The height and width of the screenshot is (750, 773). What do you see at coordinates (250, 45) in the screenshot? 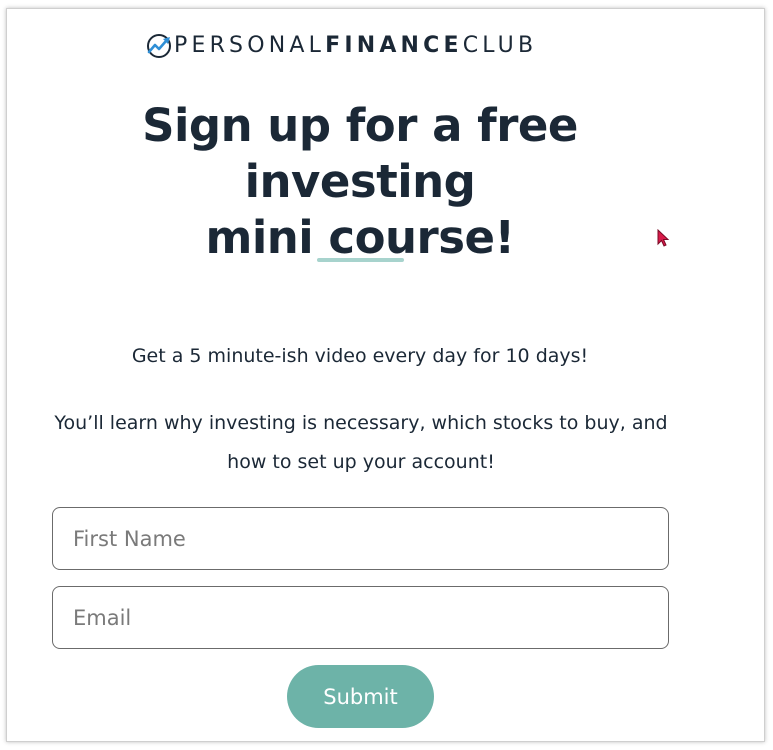
I see `logo-word-personal: PERSONAL` at bounding box center [250, 45].